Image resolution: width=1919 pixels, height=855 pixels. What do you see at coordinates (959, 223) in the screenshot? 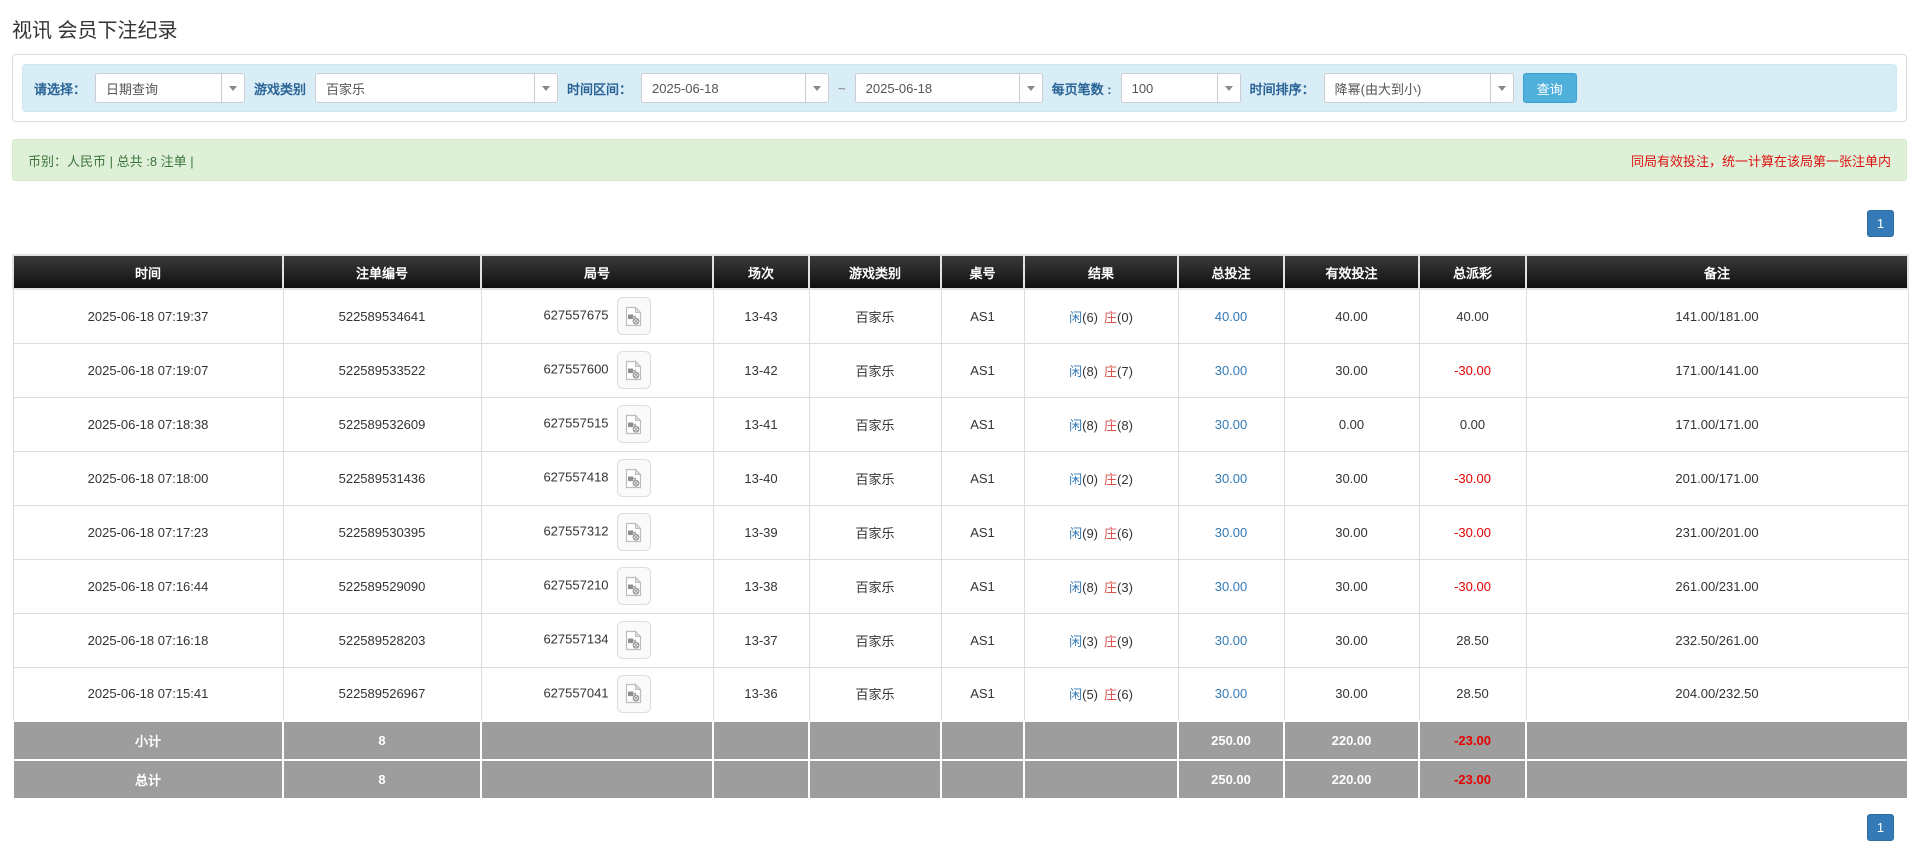
I see `pagination-top: 1` at bounding box center [959, 223].